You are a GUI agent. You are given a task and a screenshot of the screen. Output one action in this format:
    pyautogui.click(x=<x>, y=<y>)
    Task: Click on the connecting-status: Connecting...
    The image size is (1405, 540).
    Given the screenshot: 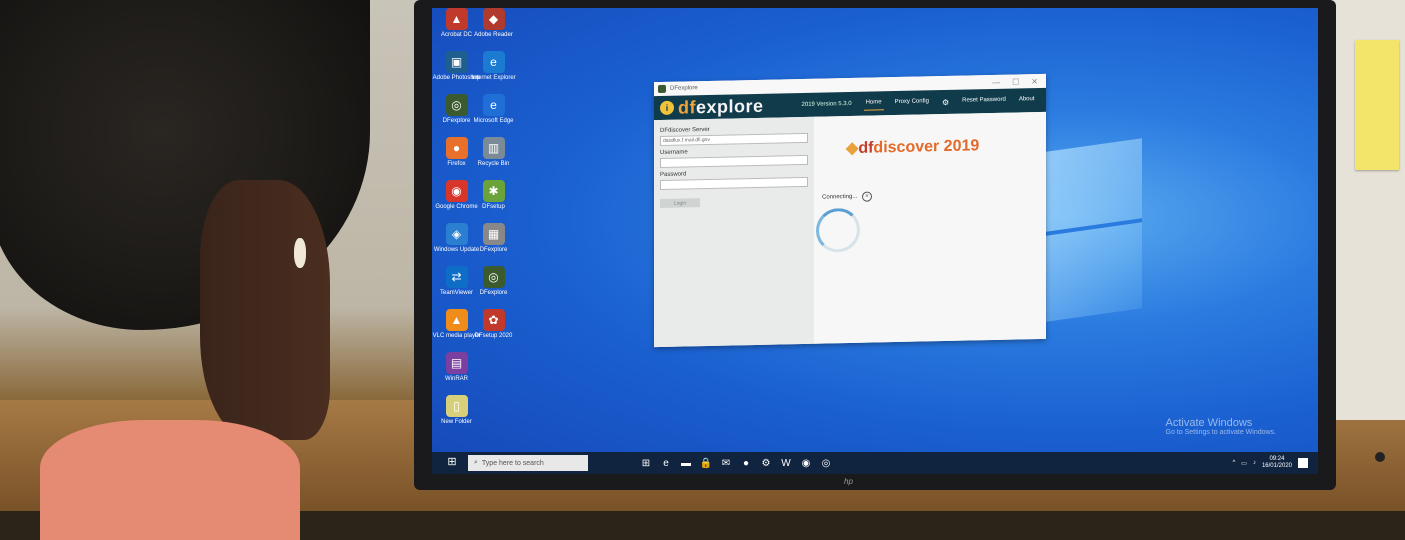 What is the action you would take?
    pyautogui.click(x=840, y=197)
    